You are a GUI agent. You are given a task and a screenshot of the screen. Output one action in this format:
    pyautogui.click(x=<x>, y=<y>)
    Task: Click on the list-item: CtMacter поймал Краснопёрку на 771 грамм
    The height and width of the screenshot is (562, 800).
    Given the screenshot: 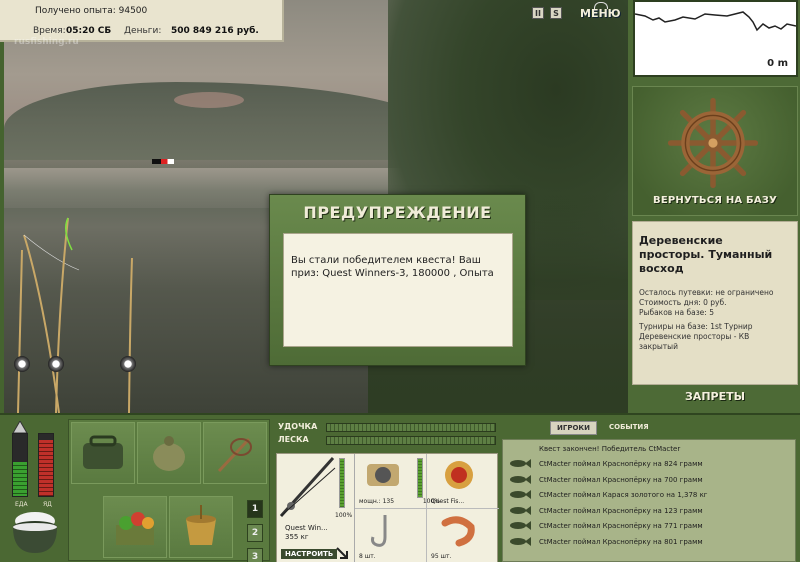 What is the action you would take?
    pyautogui.click(x=649, y=526)
    